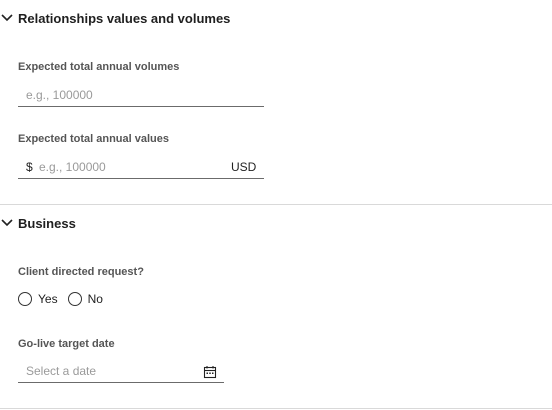 The width and height of the screenshot is (552, 410). I want to click on values-input, so click(141, 167).